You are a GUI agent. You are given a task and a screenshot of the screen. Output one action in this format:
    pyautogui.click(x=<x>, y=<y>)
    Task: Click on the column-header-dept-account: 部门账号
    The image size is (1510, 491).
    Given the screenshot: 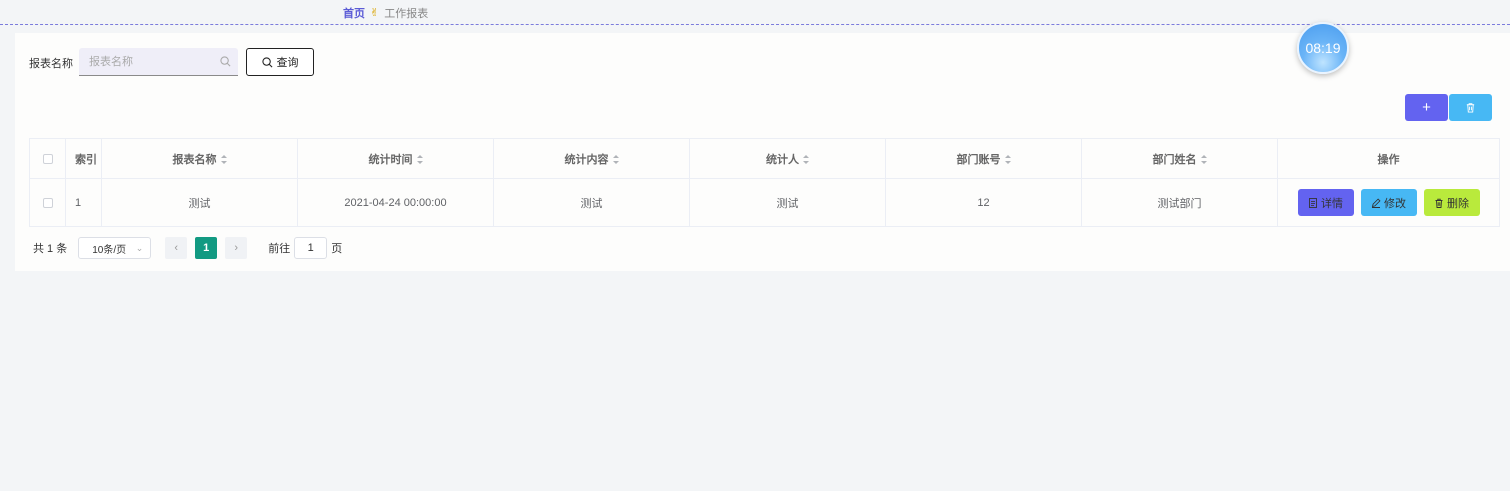 What is the action you would take?
    pyautogui.click(x=983, y=158)
    